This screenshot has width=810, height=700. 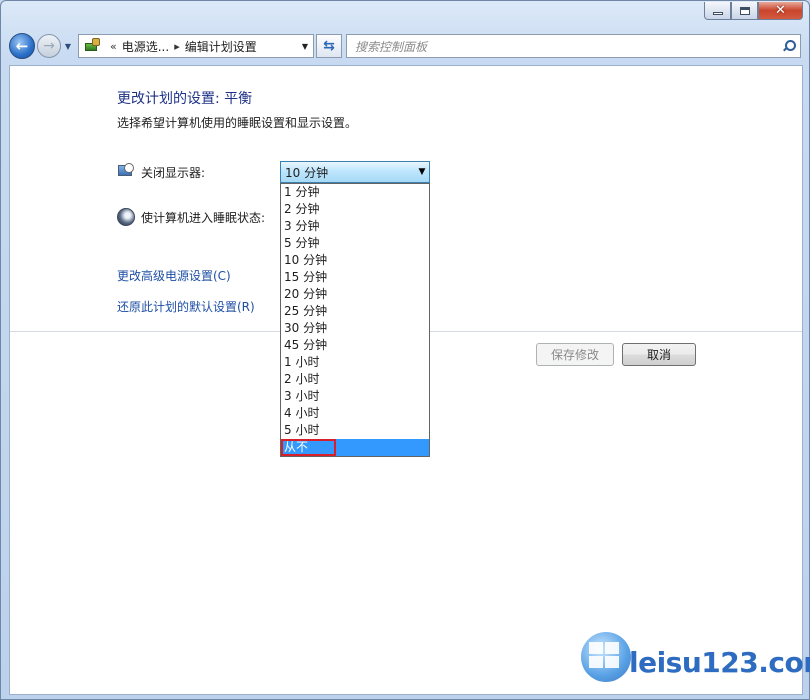 What do you see at coordinates (113, 46) in the screenshot?
I see `breadcrumb-overflow-icon: «` at bounding box center [113, 46].